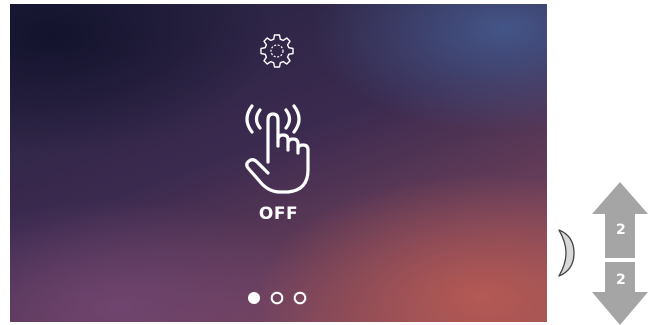 The height and width of the screenshot is (325, 656). I want to click on navigation-arrows: 2 2, so click(620, 252).